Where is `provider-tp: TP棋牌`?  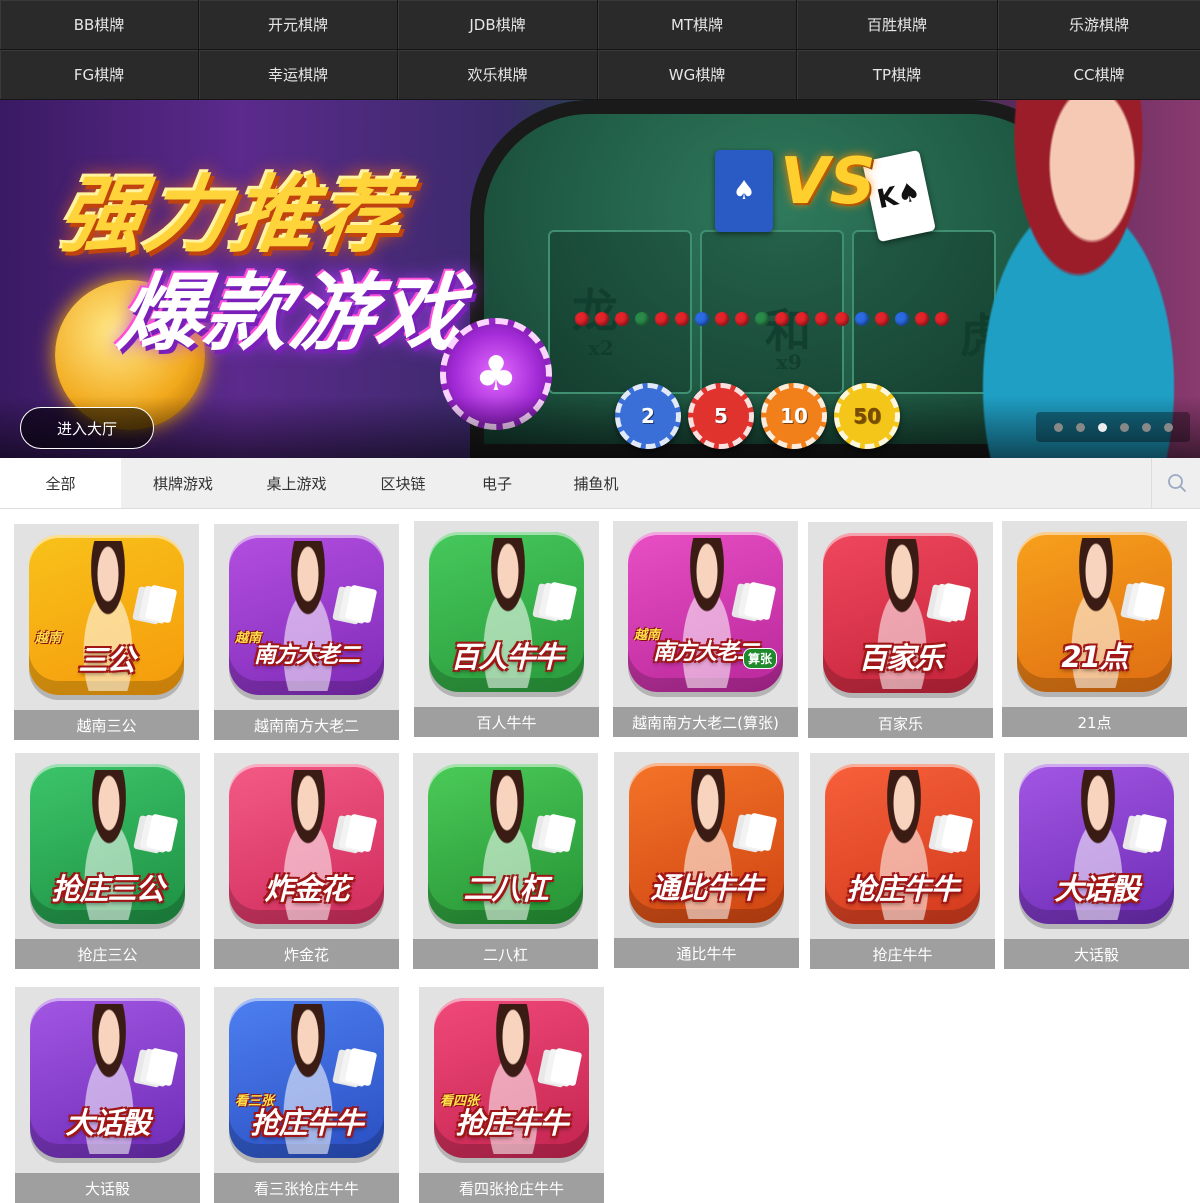
provider-tp: TP棋牌 is located at coordinates (897, 75).